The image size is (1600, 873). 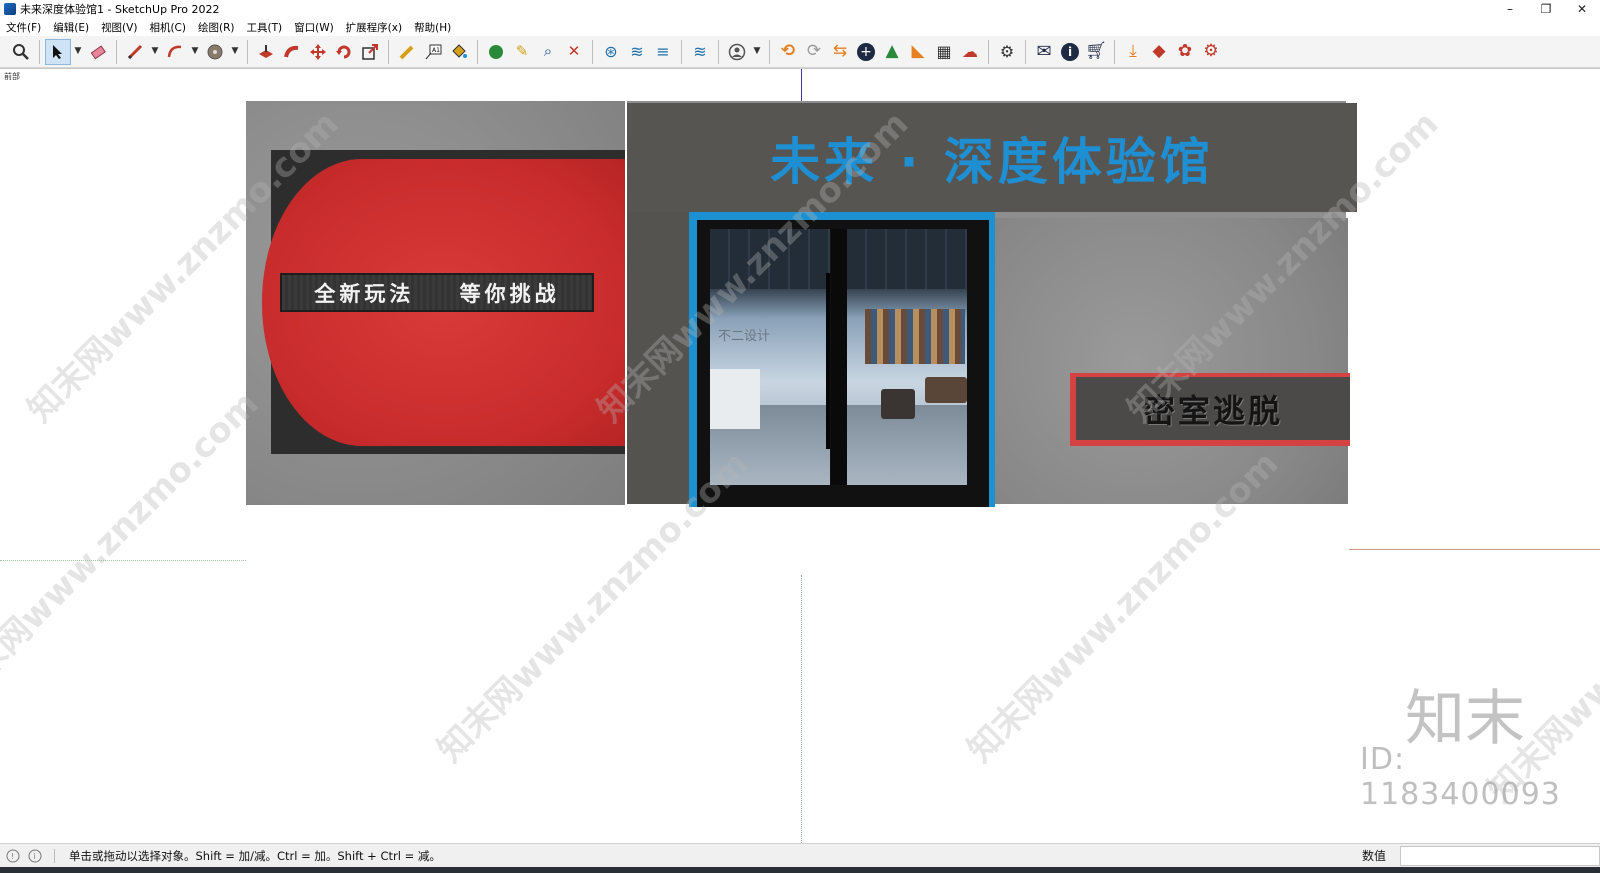 I want to click on taskbar-strip, so click(x=800, y=870).